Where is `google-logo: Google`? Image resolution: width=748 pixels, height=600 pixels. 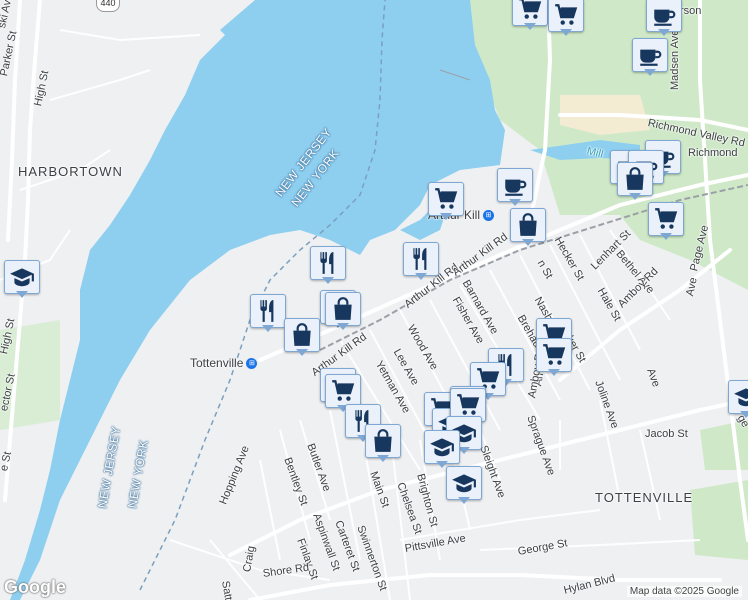 google-logo: Google is located at coordinates (35, 587).